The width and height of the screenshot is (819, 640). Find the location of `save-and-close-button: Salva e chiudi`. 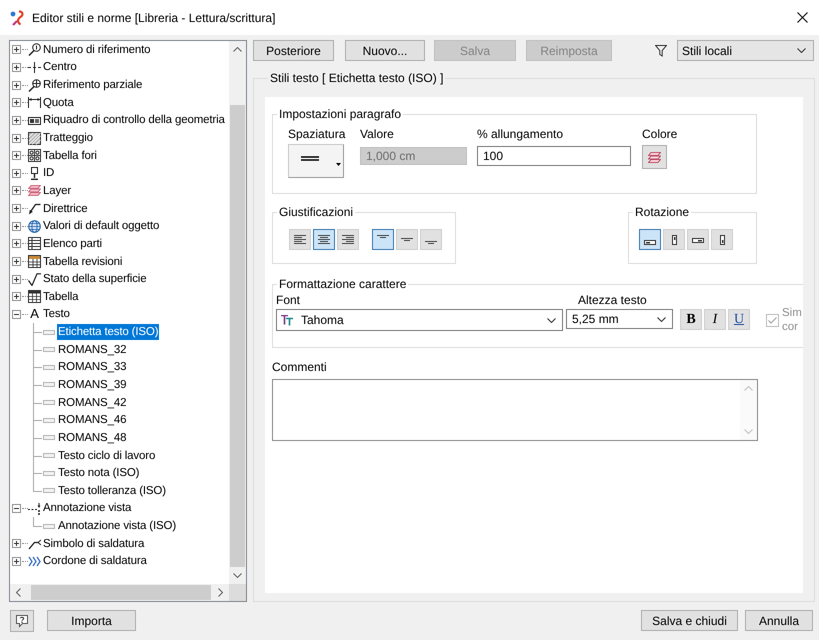

save-and-close-button: Salva e chiudi is located at coordinates (689, 620).